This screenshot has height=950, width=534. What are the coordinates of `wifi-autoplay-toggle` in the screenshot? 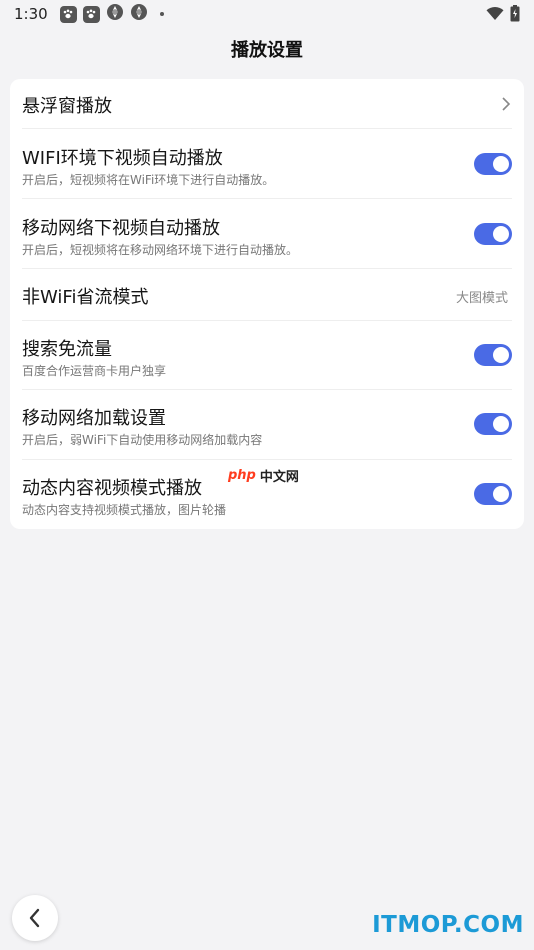 It's located at (493, 164).